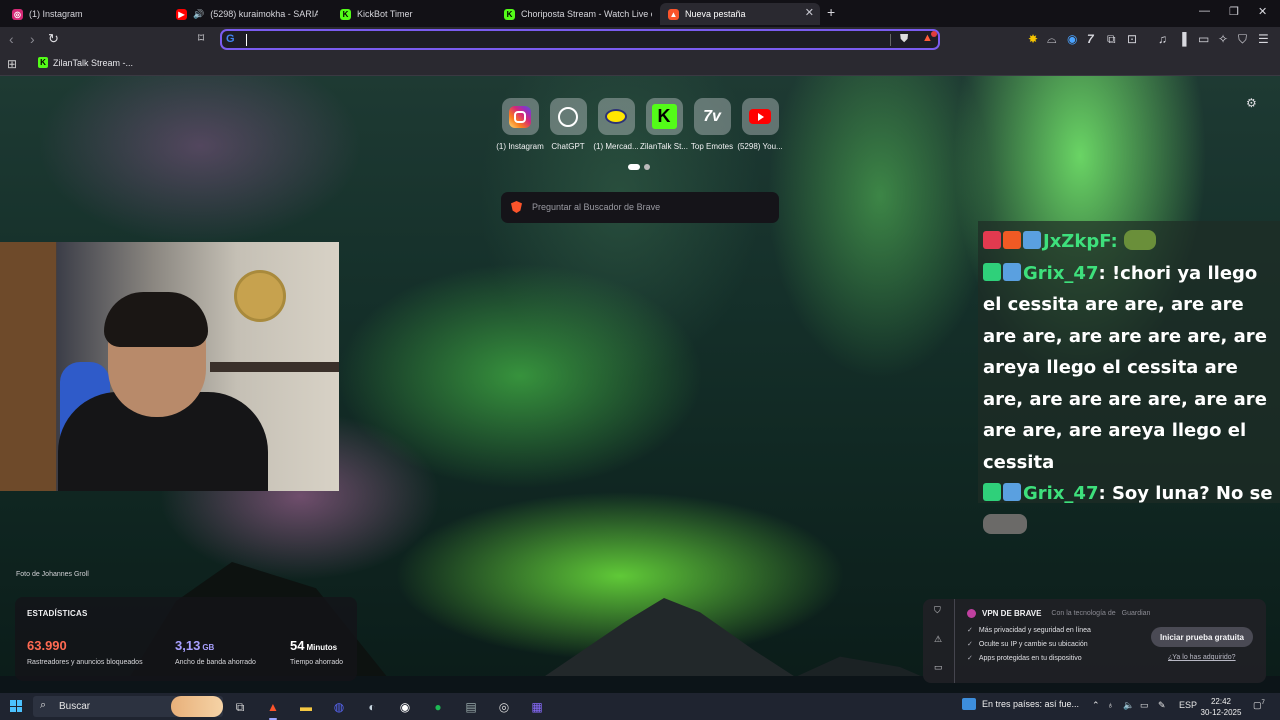 The height and width of the screenshot is (720, 1280). What do you see at coordinates (1136, 613) in the screenshot?
I see `vpn-partner: Guardian` at bounding box center [1136, 613].